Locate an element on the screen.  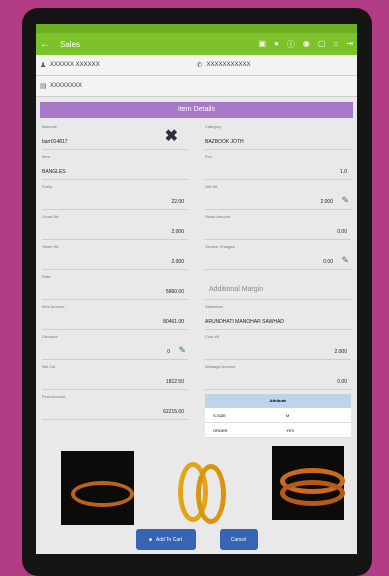
logout-icon: ⇥ is located at coordinates (349, 44).